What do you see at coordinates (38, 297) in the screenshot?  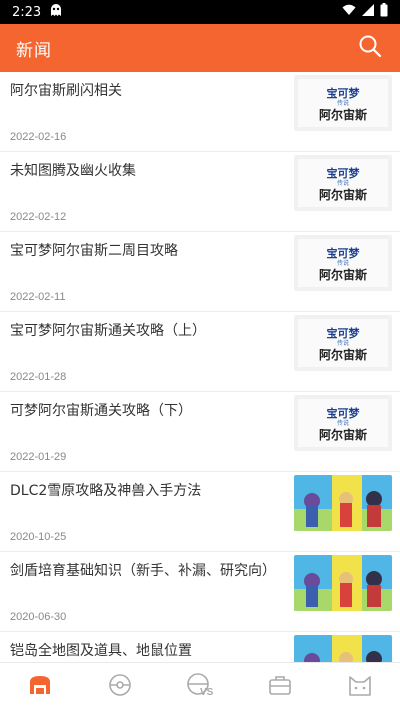 I see `news-date: 2022-02-11` at bounding box center [38, 297].